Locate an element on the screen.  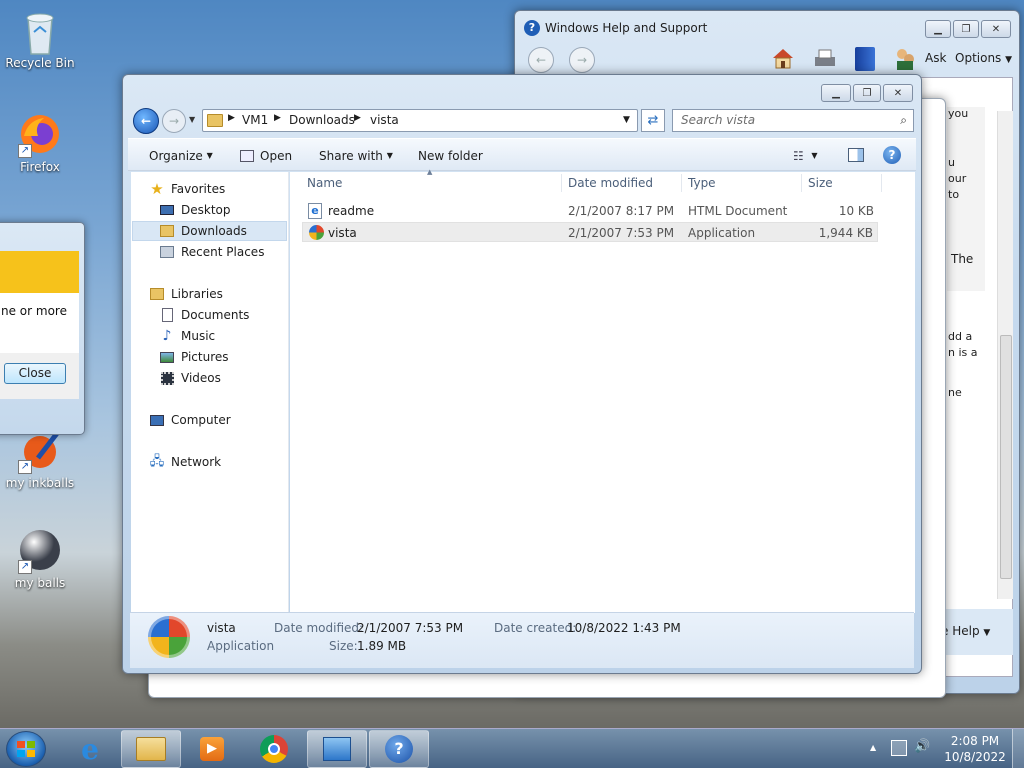
nav-desktop-label: Desktop is located at coordinates (206, 210).